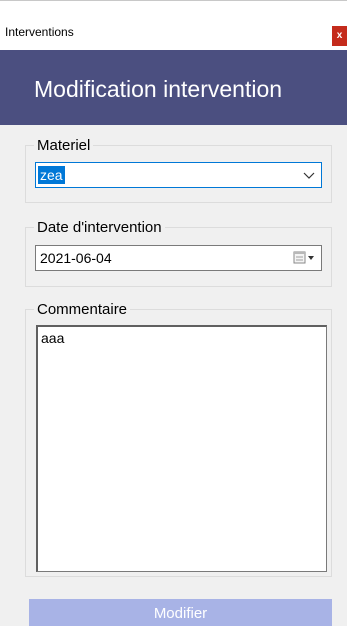 This screenshot has height=626, width=347. I want to click on page-title: Modification intervention, so click(158, 89).